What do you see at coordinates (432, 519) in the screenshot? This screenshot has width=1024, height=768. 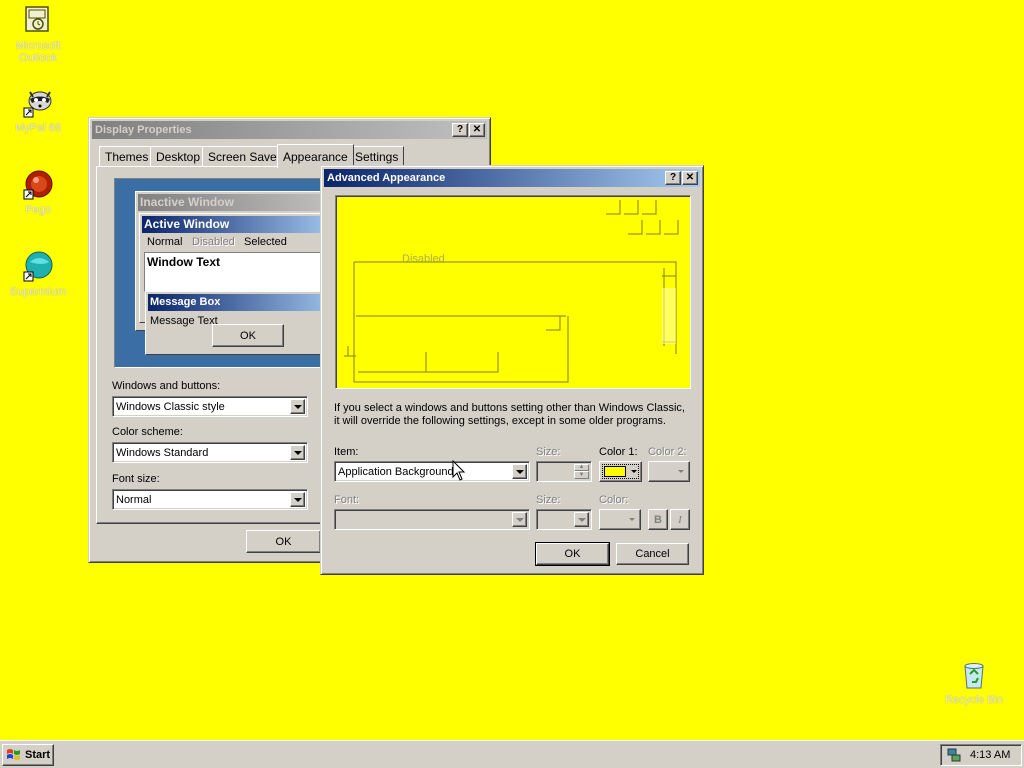 I see `font-select` at bounding box center [432, 519].